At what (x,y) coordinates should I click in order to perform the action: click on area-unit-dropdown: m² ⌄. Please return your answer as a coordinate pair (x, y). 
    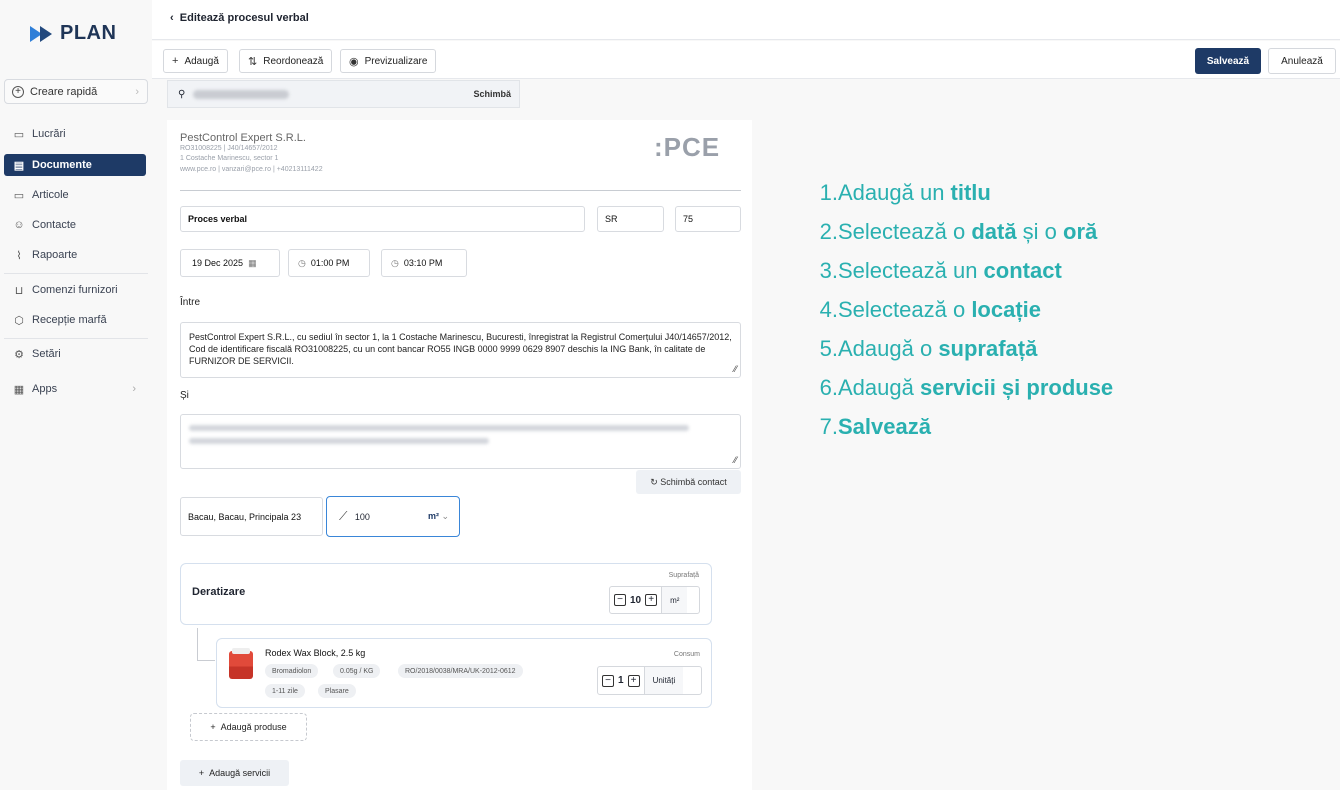
    Looking at the image, I should click on (438, 516).